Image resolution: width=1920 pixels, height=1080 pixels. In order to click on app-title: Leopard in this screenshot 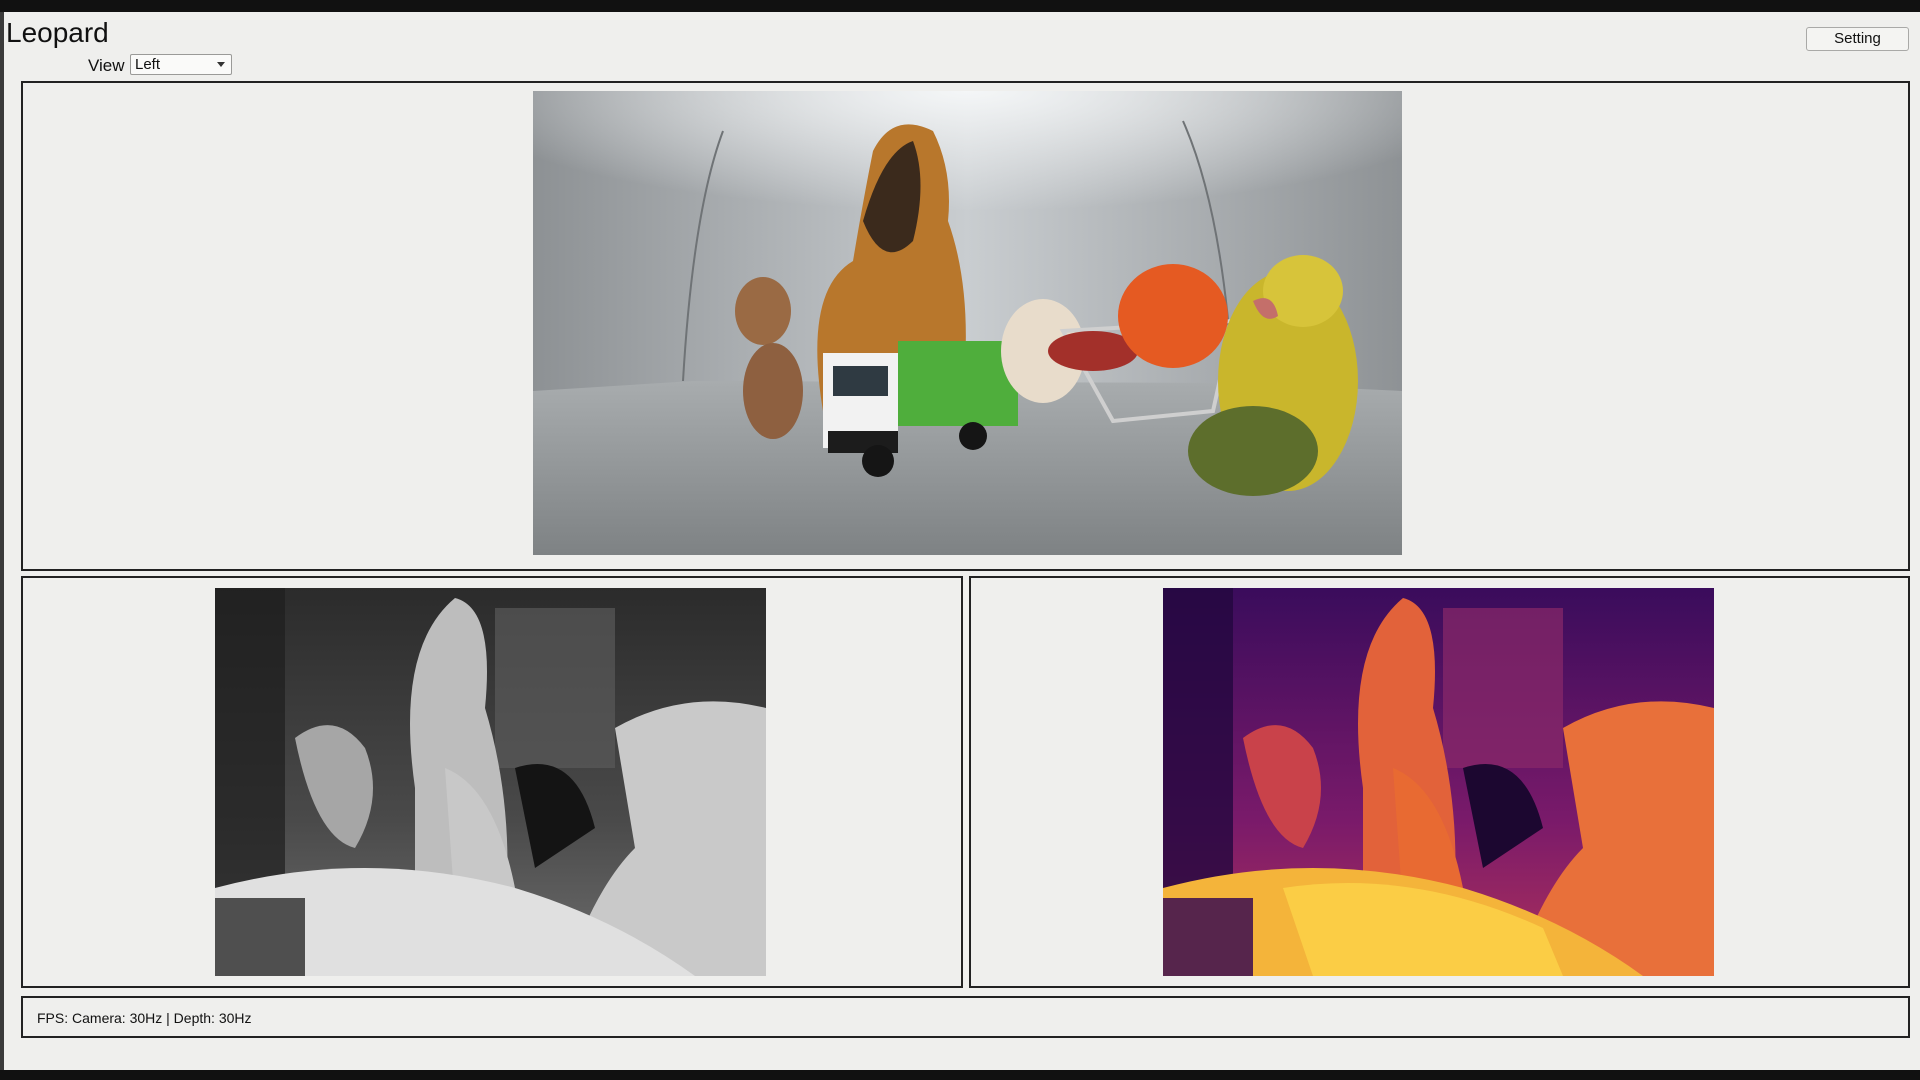, I will do `click(57, 32)`.